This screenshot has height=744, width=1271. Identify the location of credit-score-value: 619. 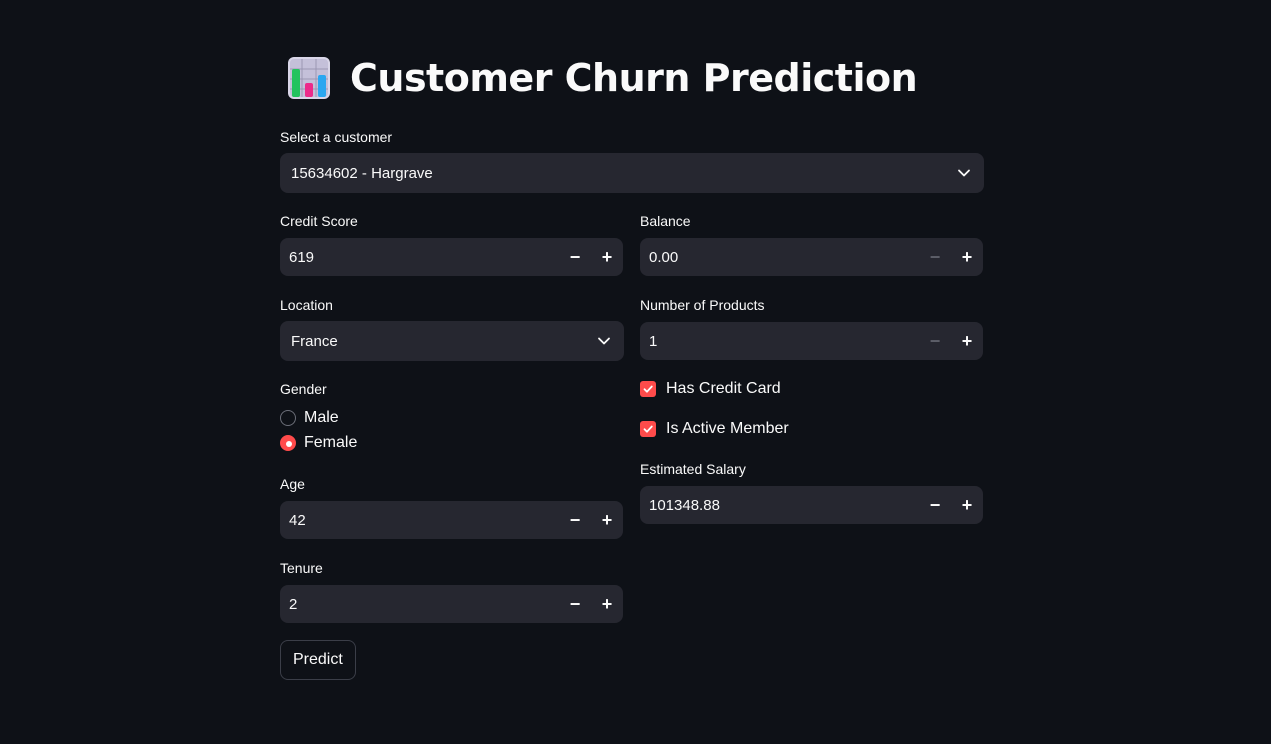
(424, 257).